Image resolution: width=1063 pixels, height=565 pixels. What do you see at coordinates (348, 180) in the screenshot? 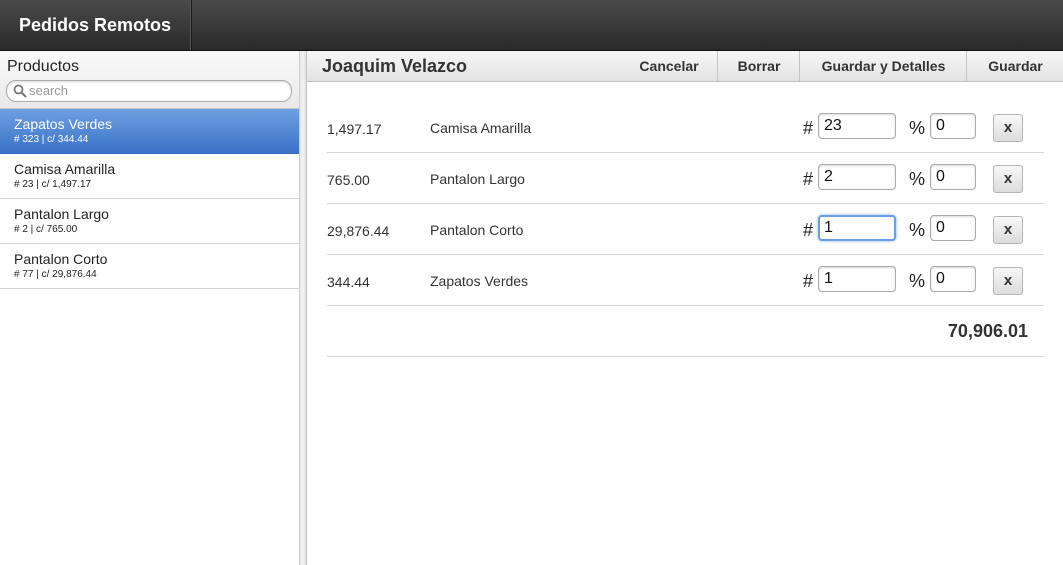
I see `line-price: 765.00` at bounding box center [348, 180].